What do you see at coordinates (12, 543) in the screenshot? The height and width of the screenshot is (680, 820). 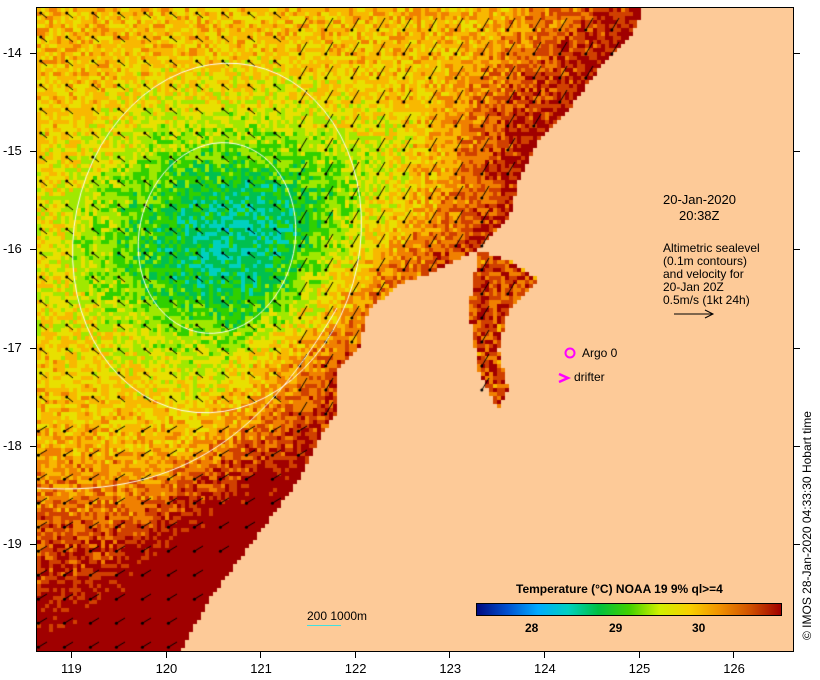 I see `lat-label: -19` at bounding box center [12, 543].